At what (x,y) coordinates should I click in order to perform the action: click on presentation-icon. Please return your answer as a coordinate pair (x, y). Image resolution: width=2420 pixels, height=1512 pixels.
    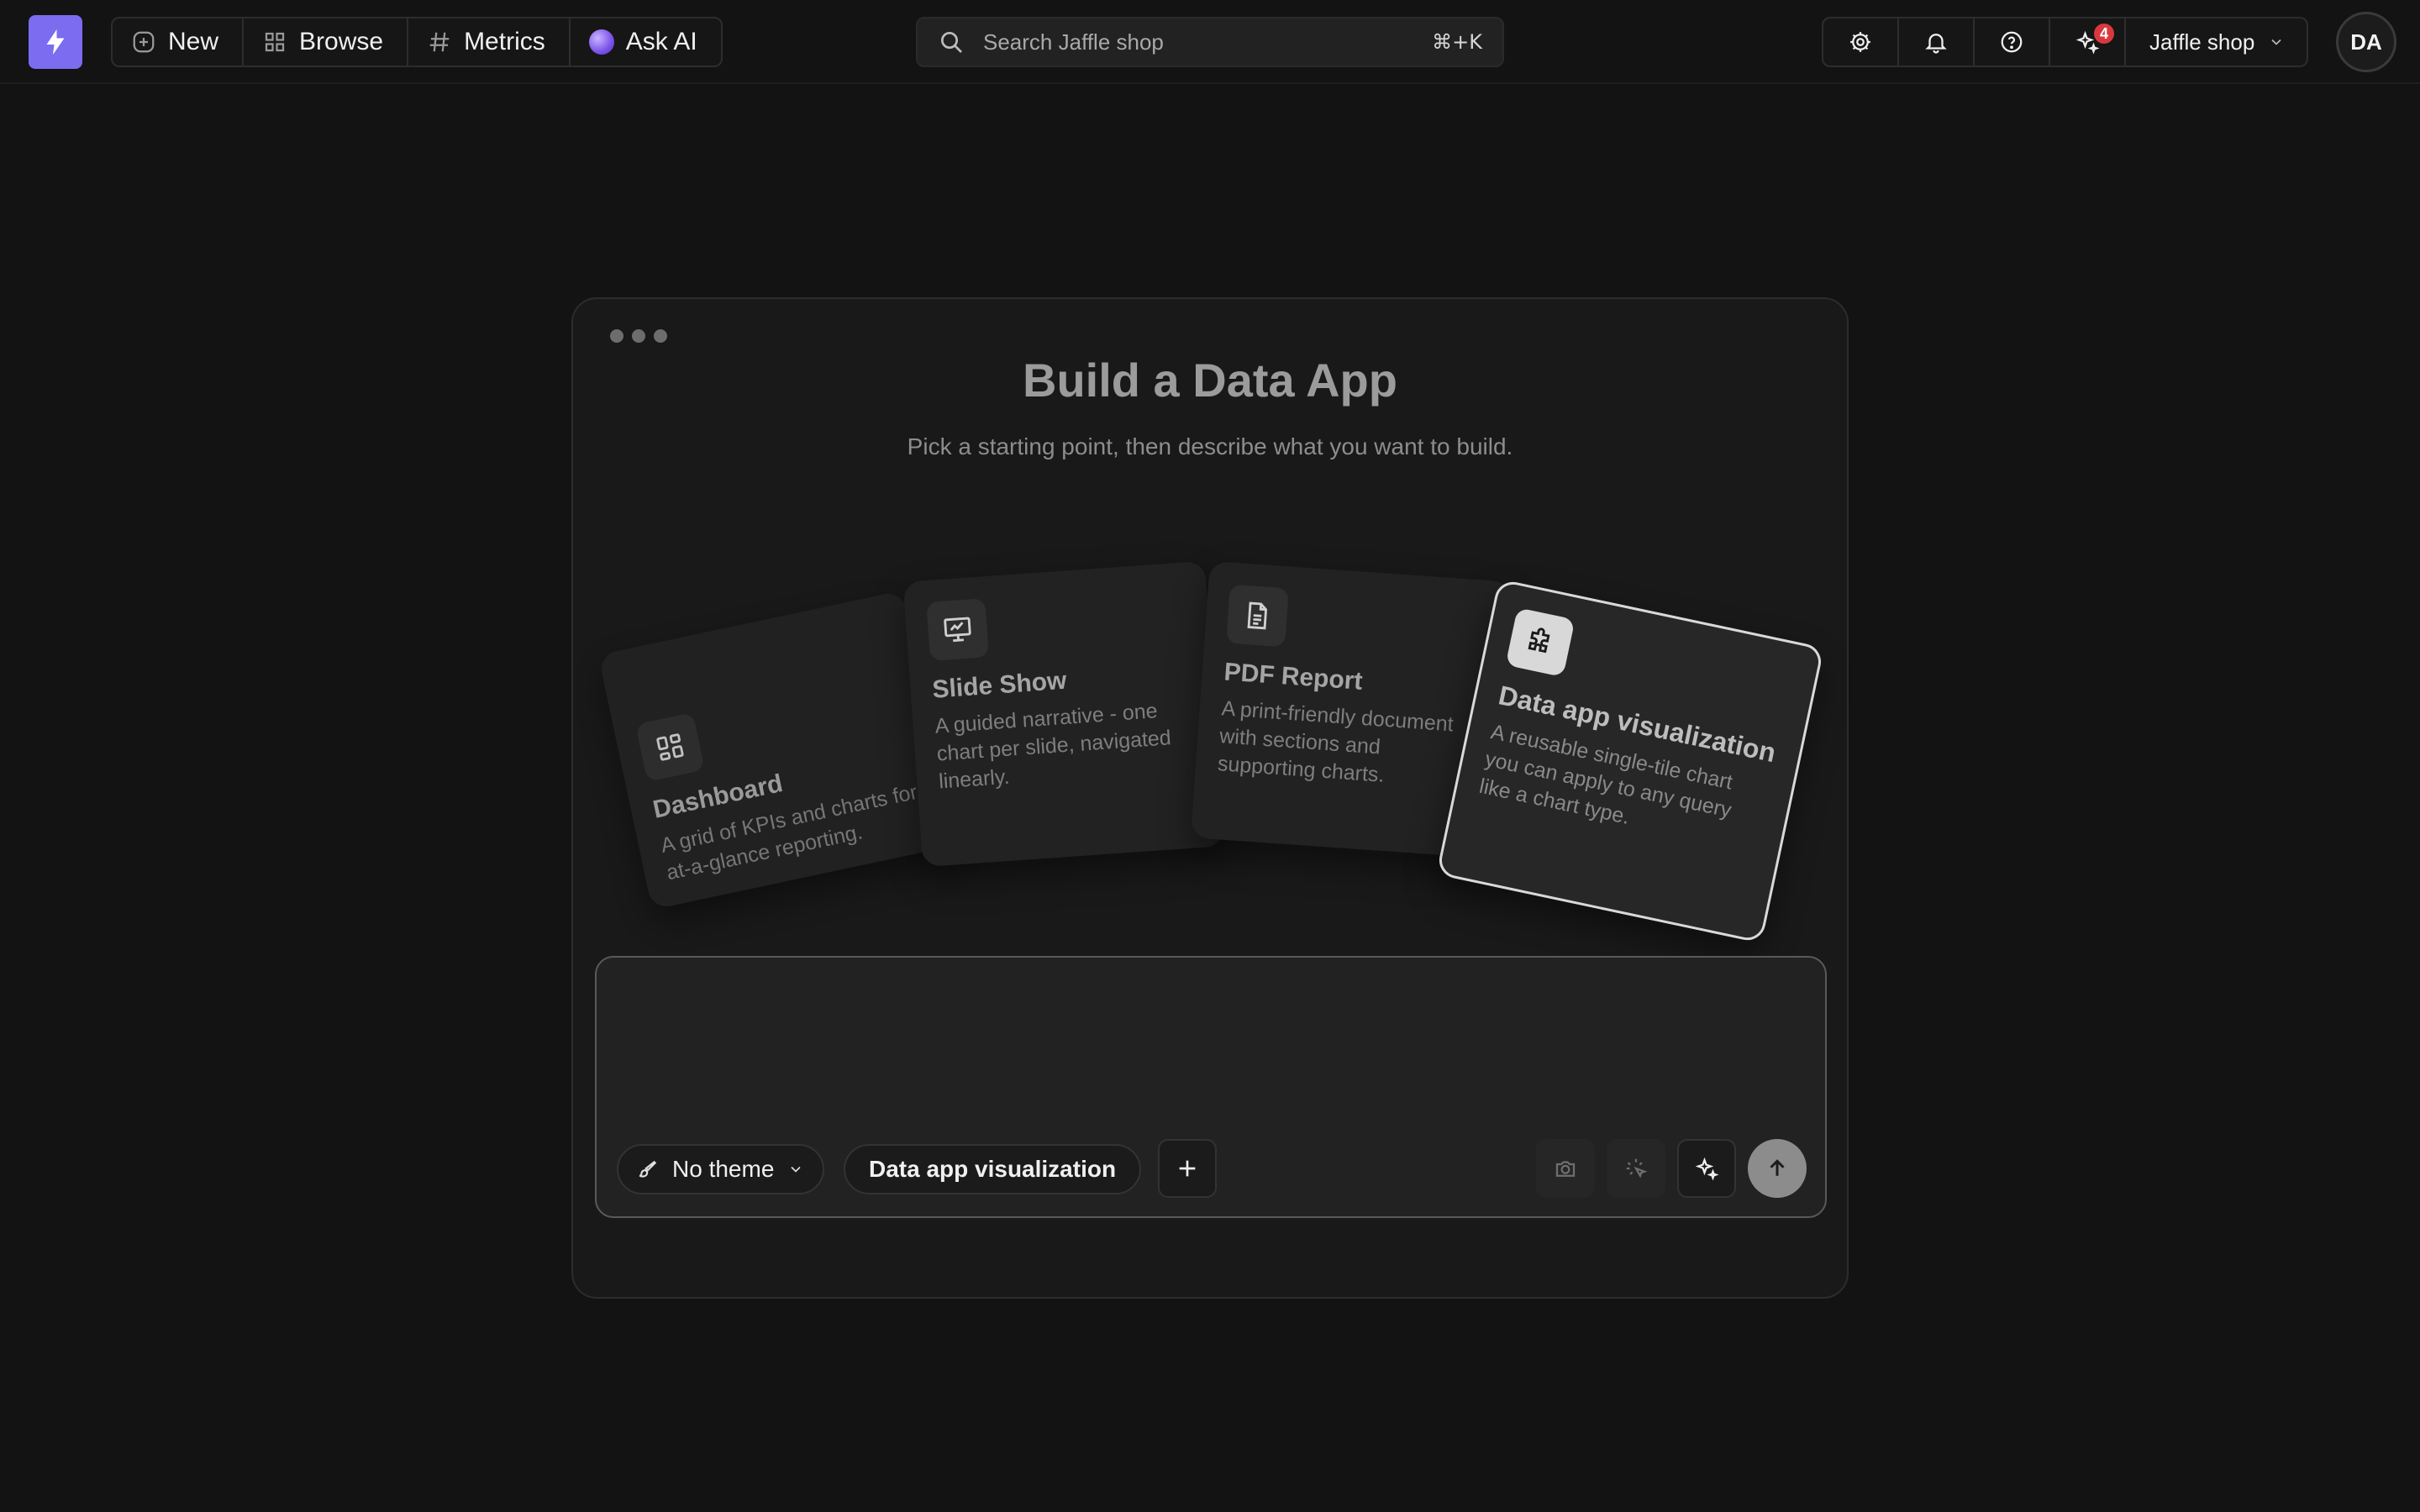
    Looking at the image, I should click on (958, 629).